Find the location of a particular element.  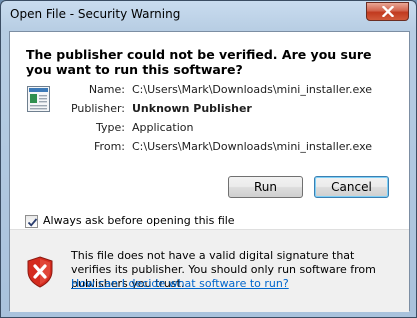

always-ask-label: Always ask before opening this file is located at coordinates (139, 220).